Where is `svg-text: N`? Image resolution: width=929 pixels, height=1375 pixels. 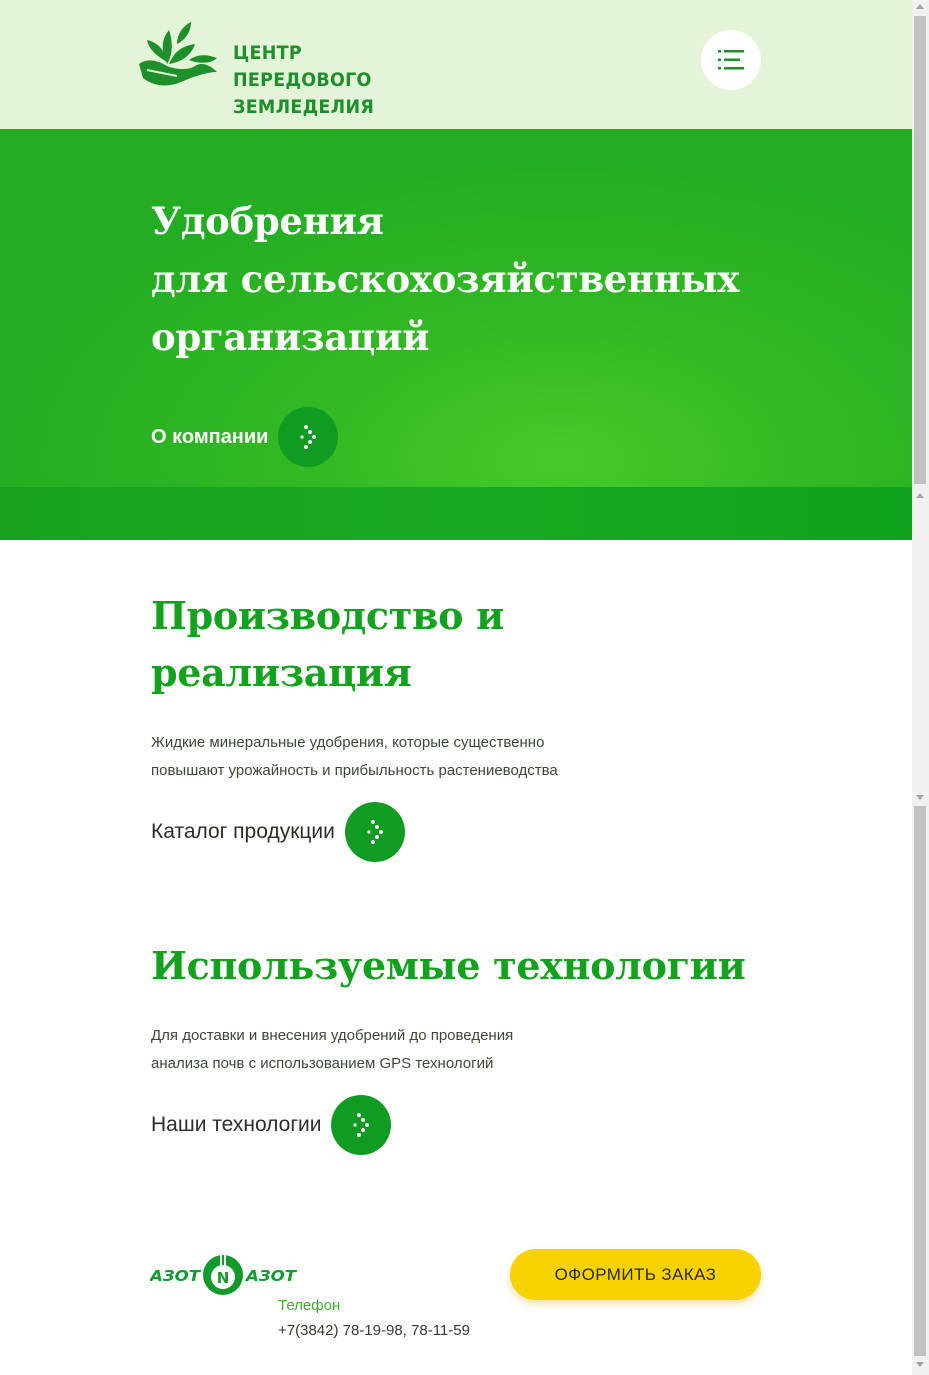
svg-text: N is located at coordinates (223, 1278).